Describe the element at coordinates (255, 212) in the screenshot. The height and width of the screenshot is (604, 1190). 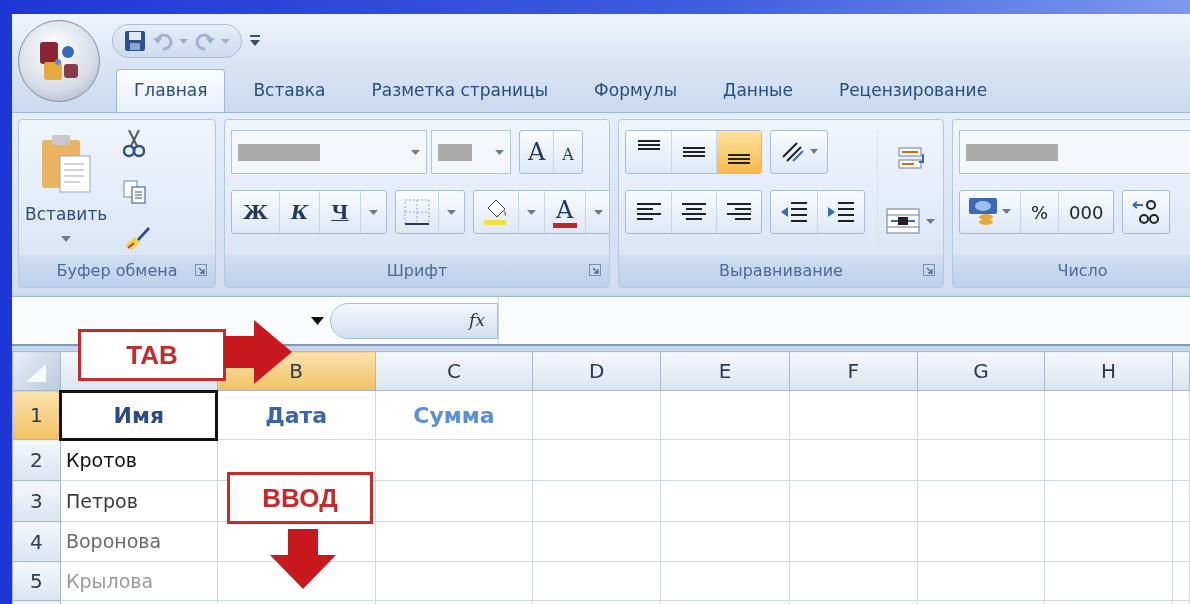
I see `bold-button: Ж` at that location.